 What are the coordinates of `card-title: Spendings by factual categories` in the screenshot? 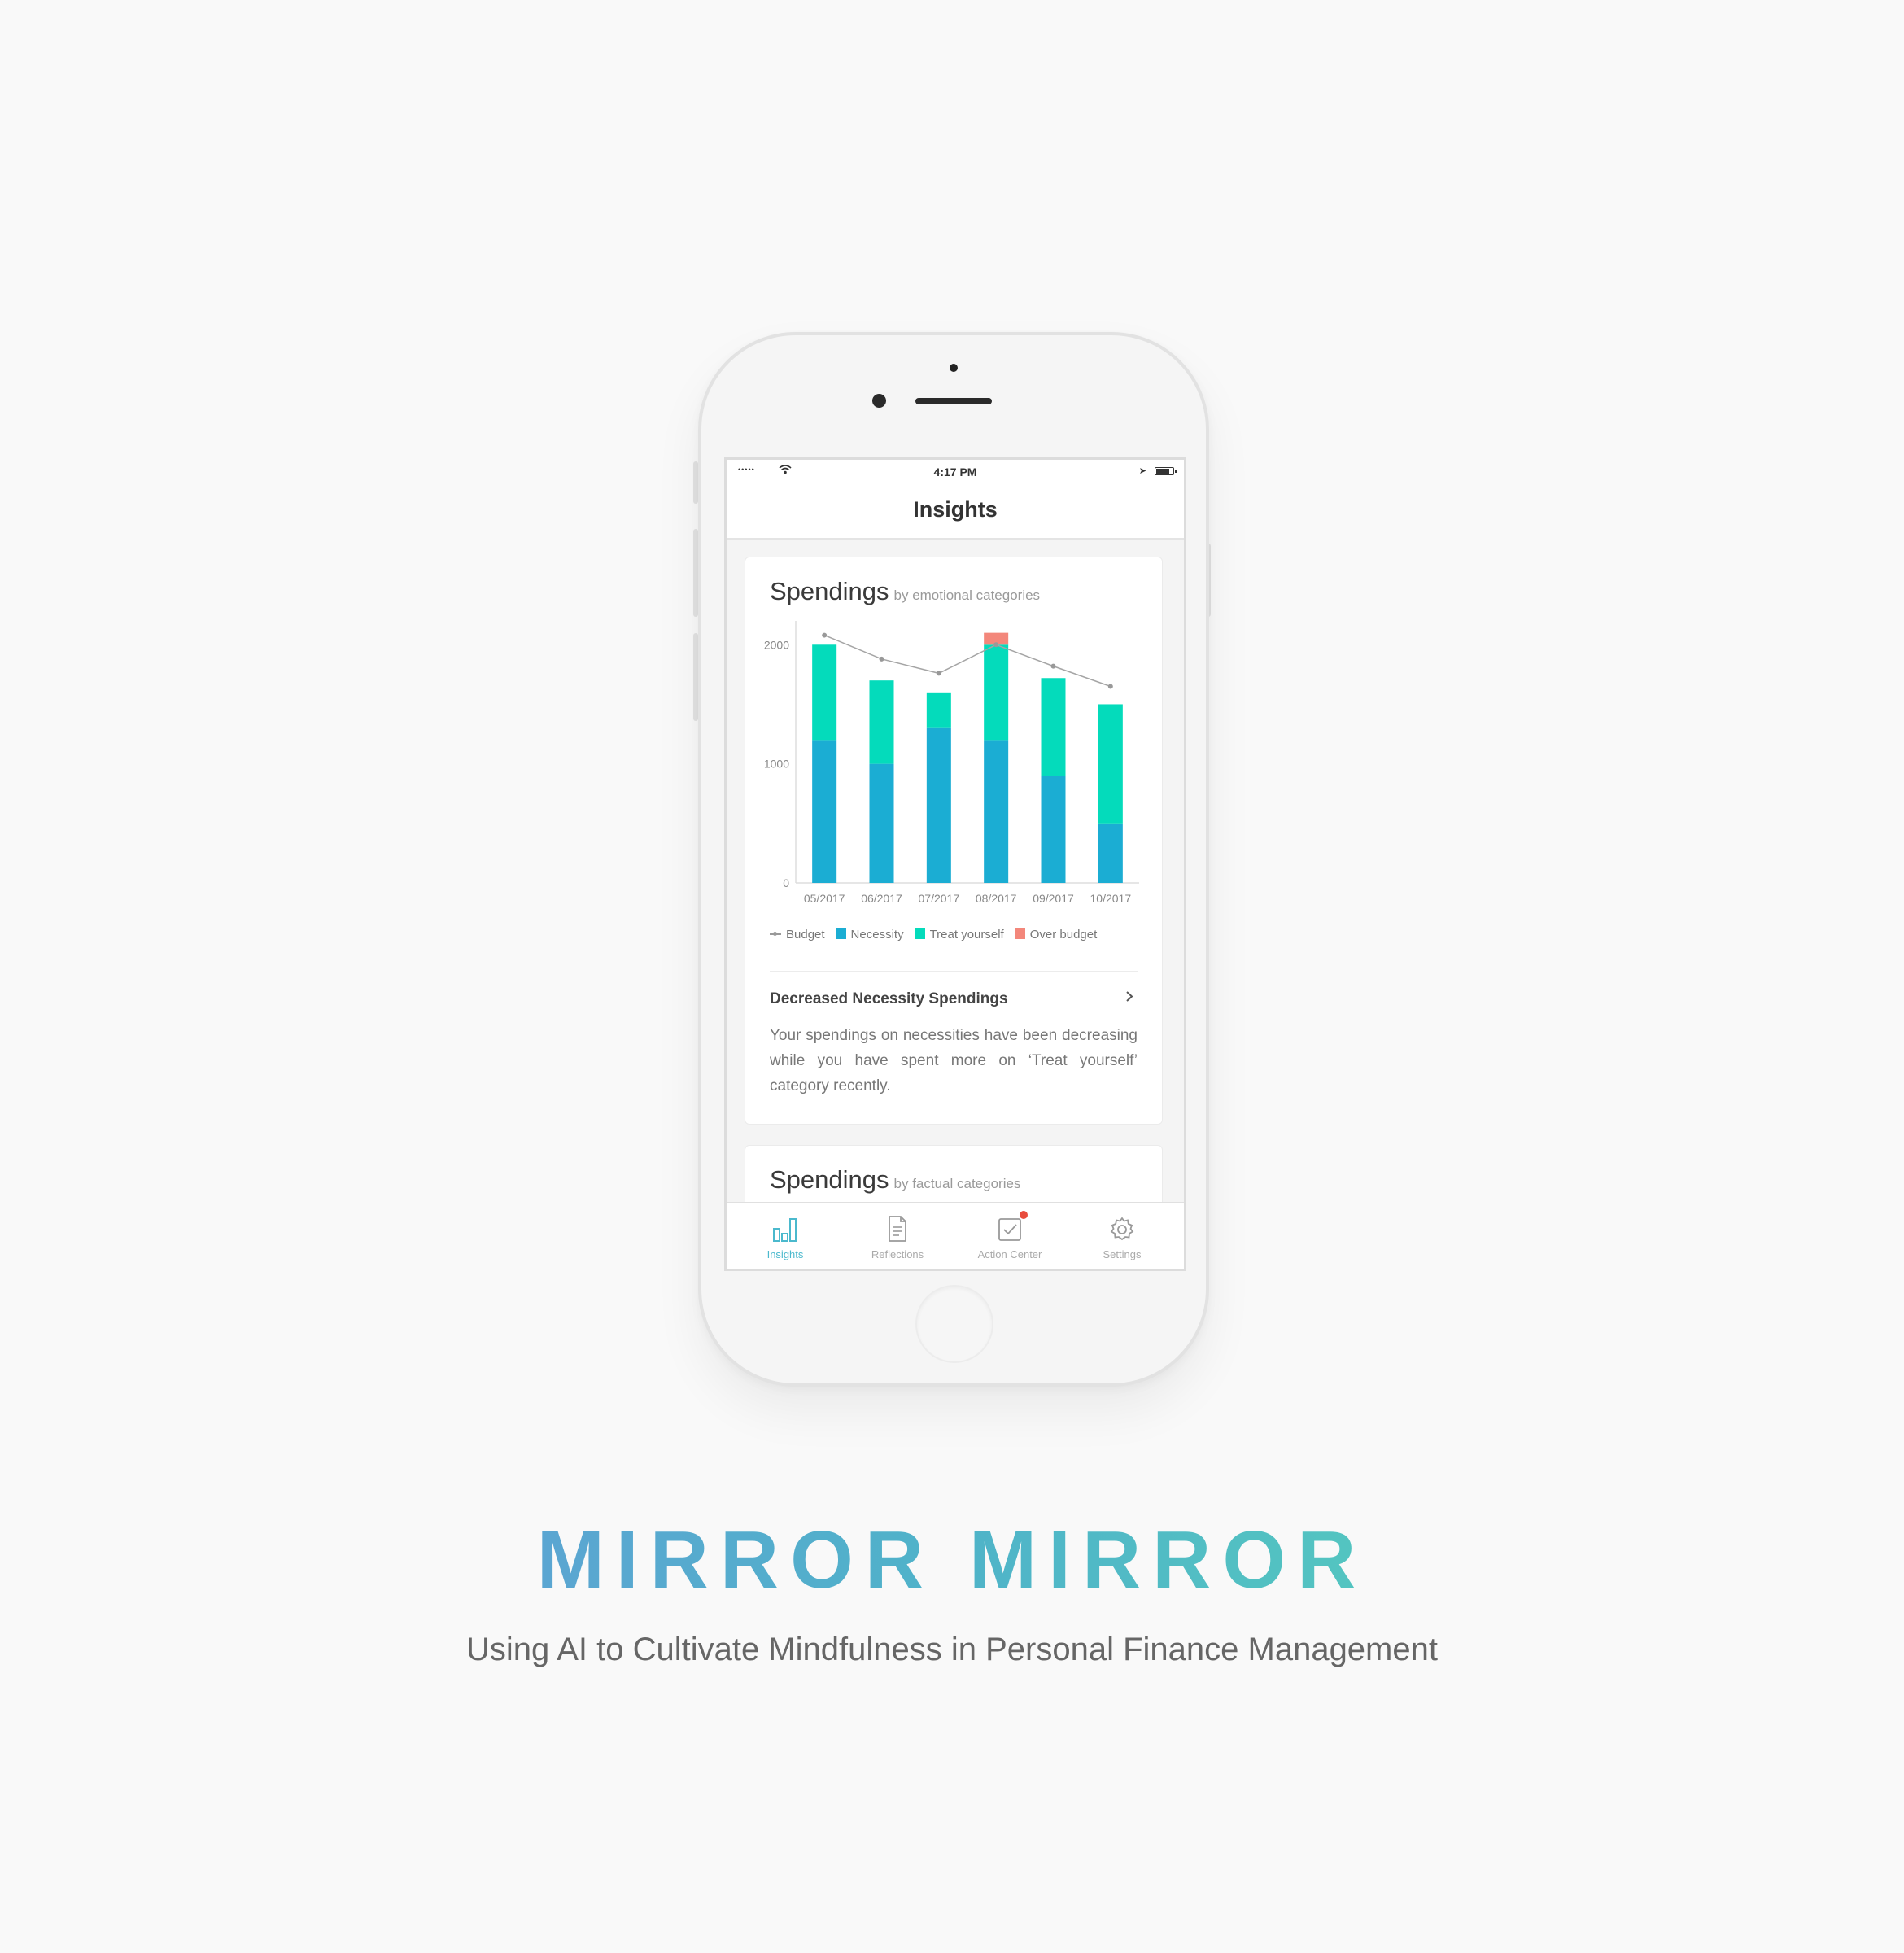 It's located at (895, 1180).